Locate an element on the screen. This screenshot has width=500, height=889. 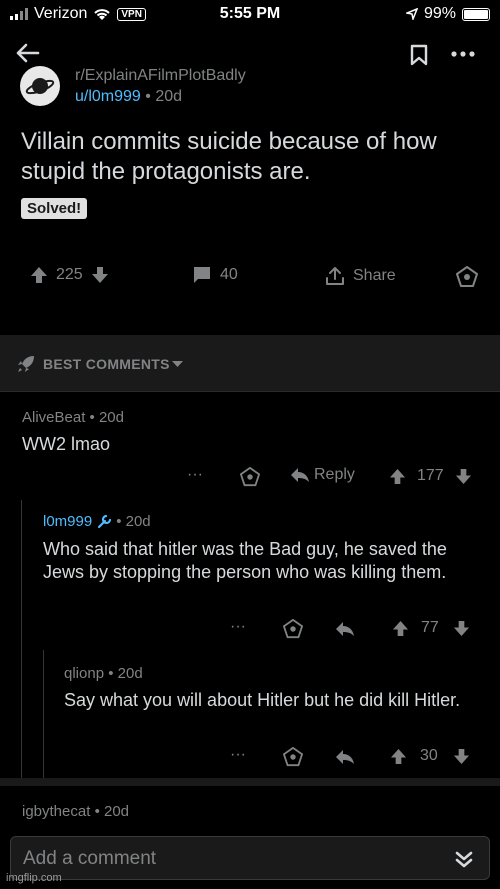
status-right: 99% is located at coordinates (447, 14).